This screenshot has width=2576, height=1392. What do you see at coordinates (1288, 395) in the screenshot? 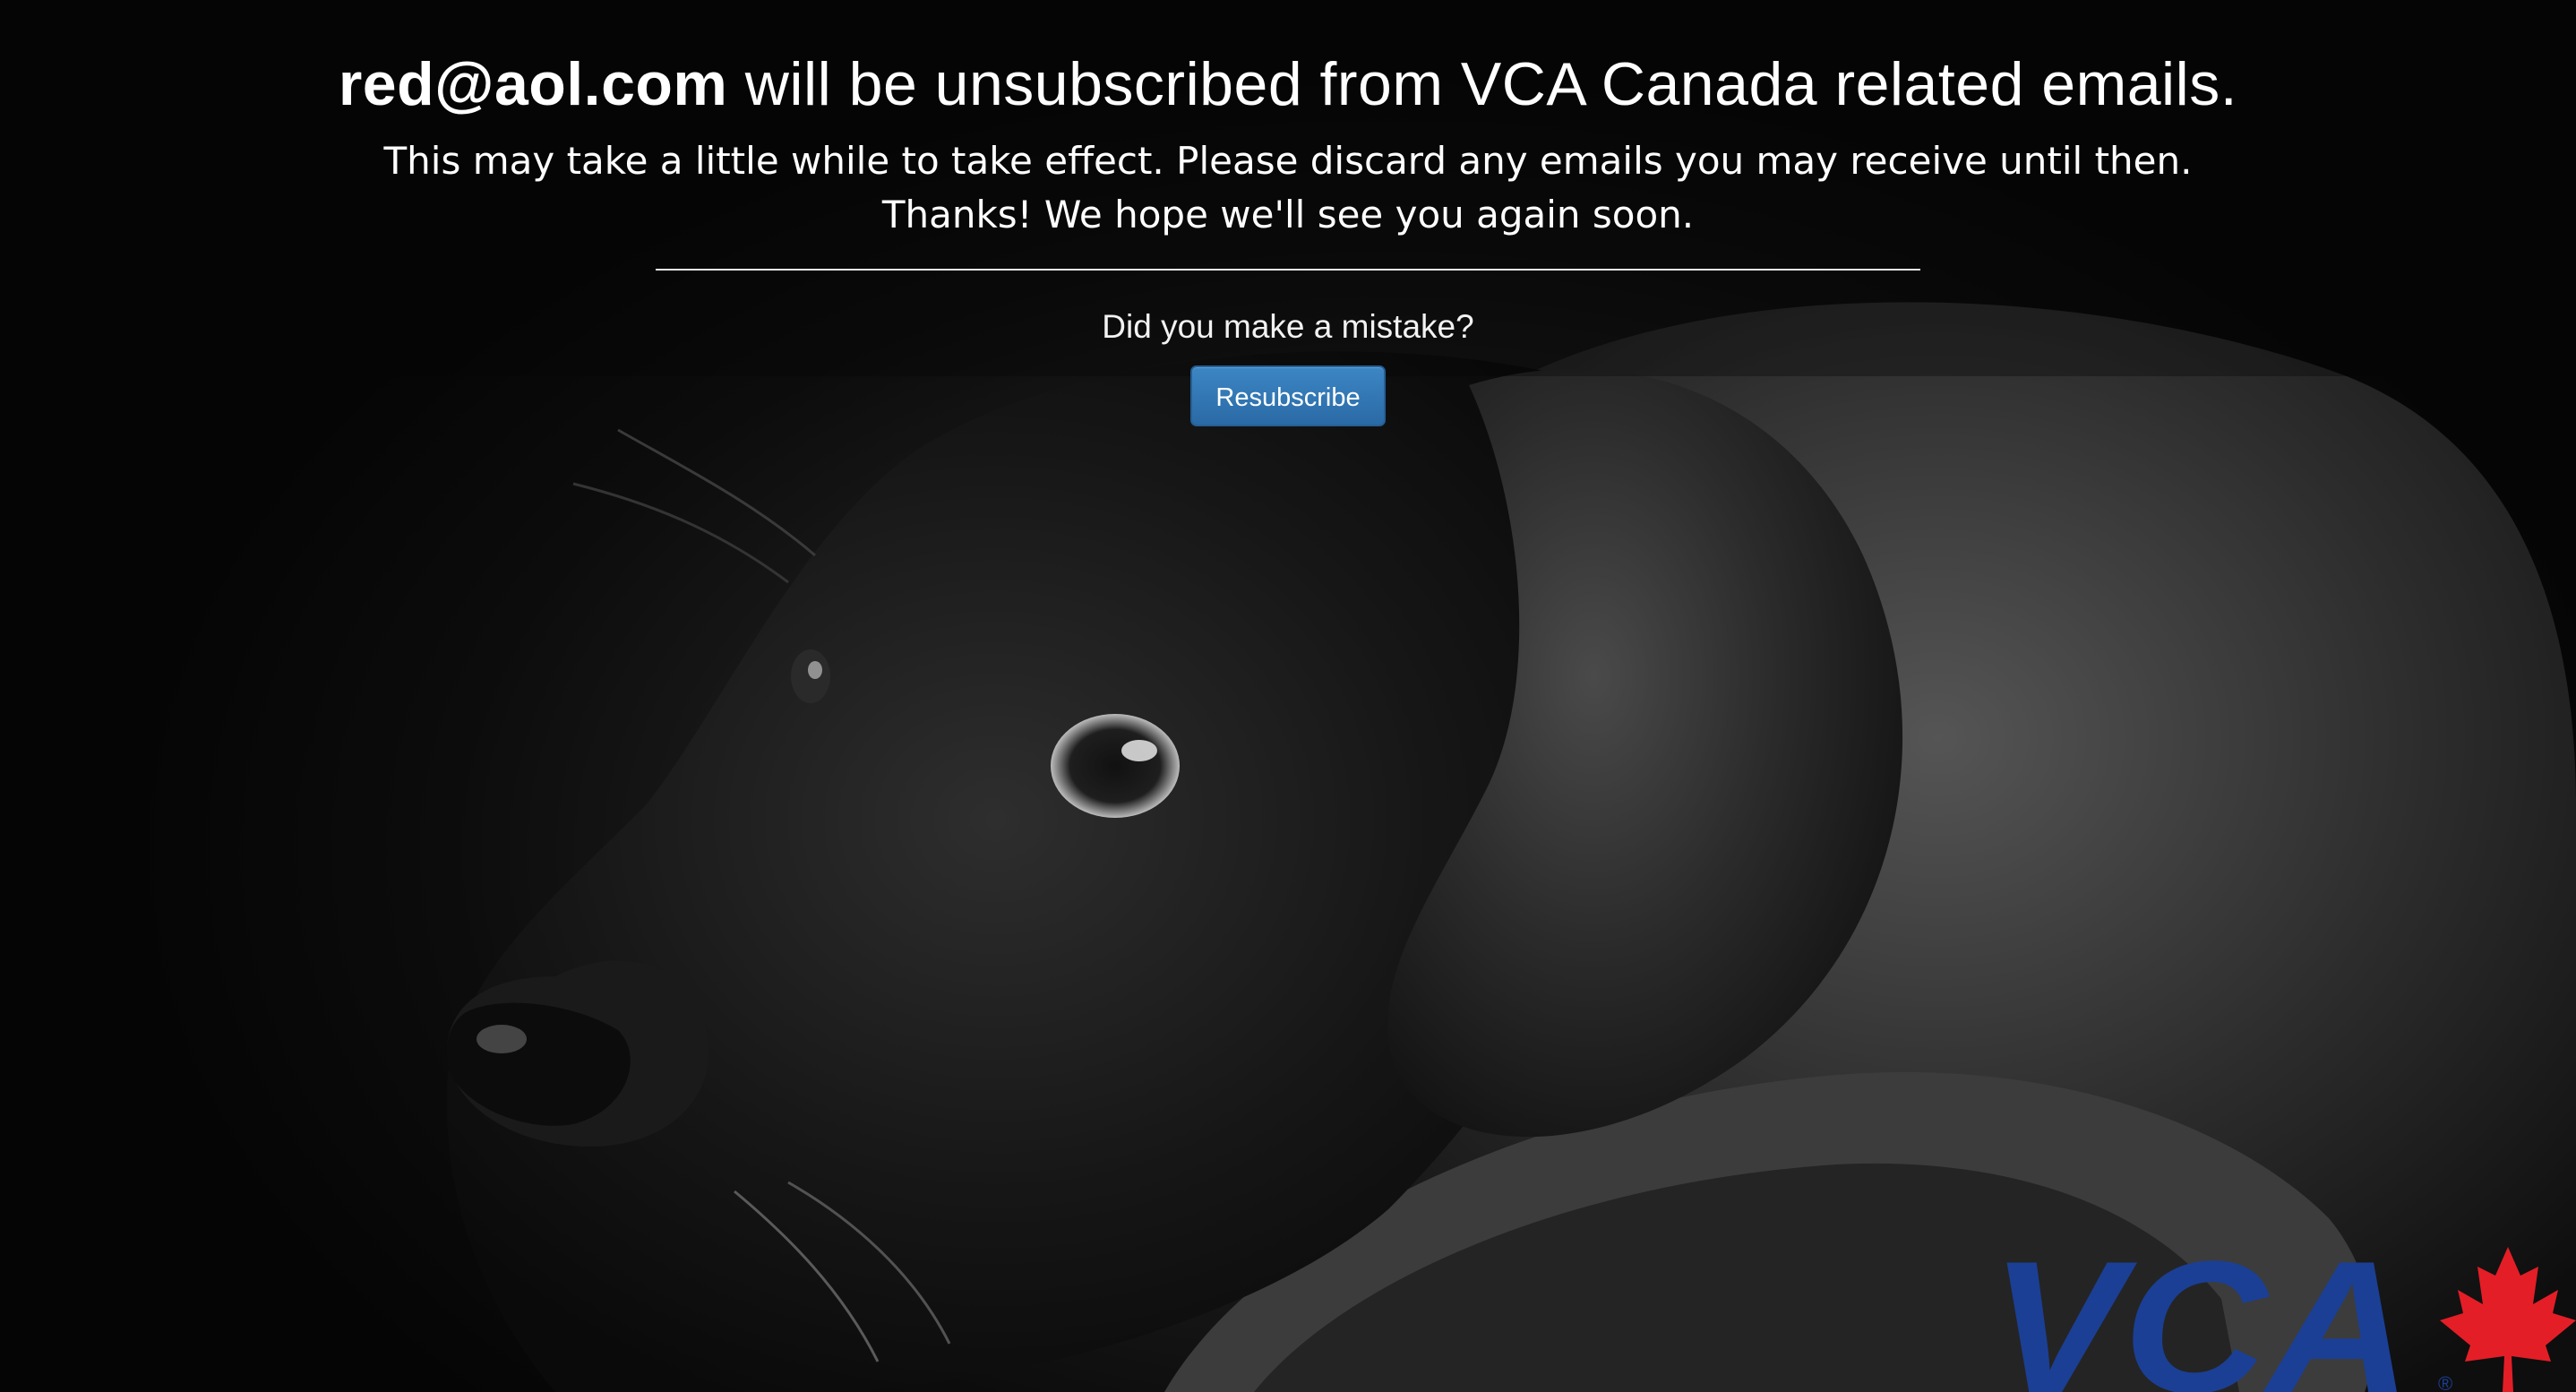
I see `resubscribe-button: Resubscribe` at bounding box center [1288, 395].